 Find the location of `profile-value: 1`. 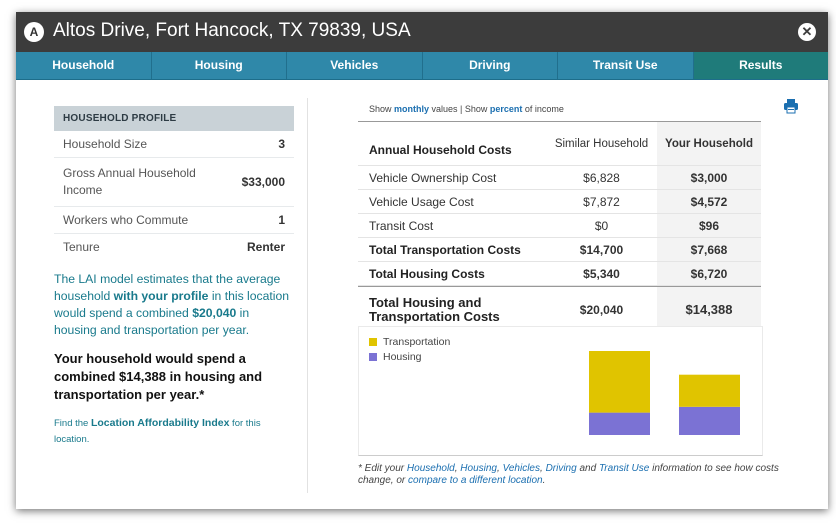

profile-value: 1 is located at coordinates (281, 220).